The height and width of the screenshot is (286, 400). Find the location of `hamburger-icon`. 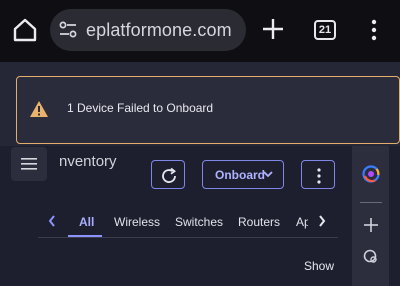

hamburger-icon is located at coordinates (29, 164).